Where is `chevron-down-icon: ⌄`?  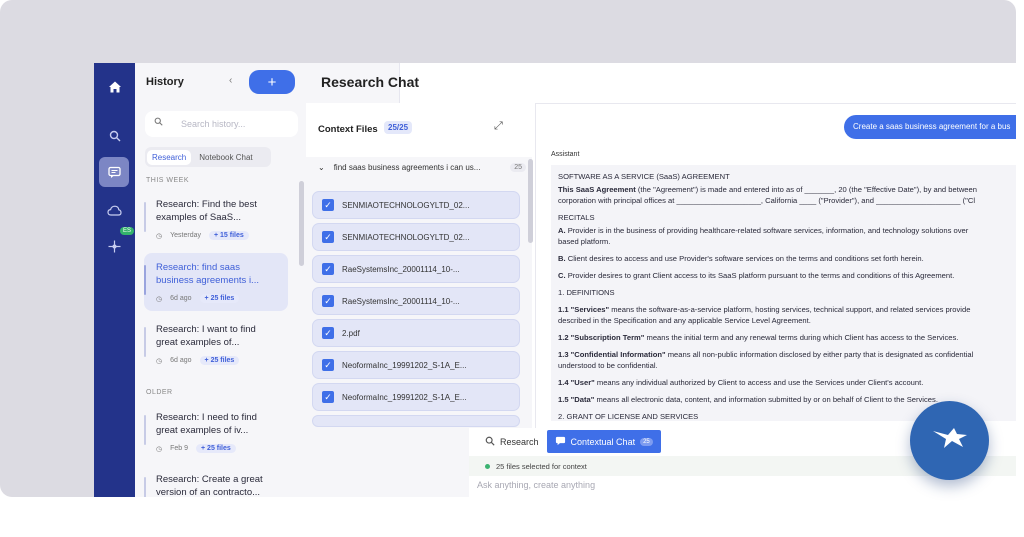 chevron-down-icon: ⌄ is located at coordinates (321, 167).